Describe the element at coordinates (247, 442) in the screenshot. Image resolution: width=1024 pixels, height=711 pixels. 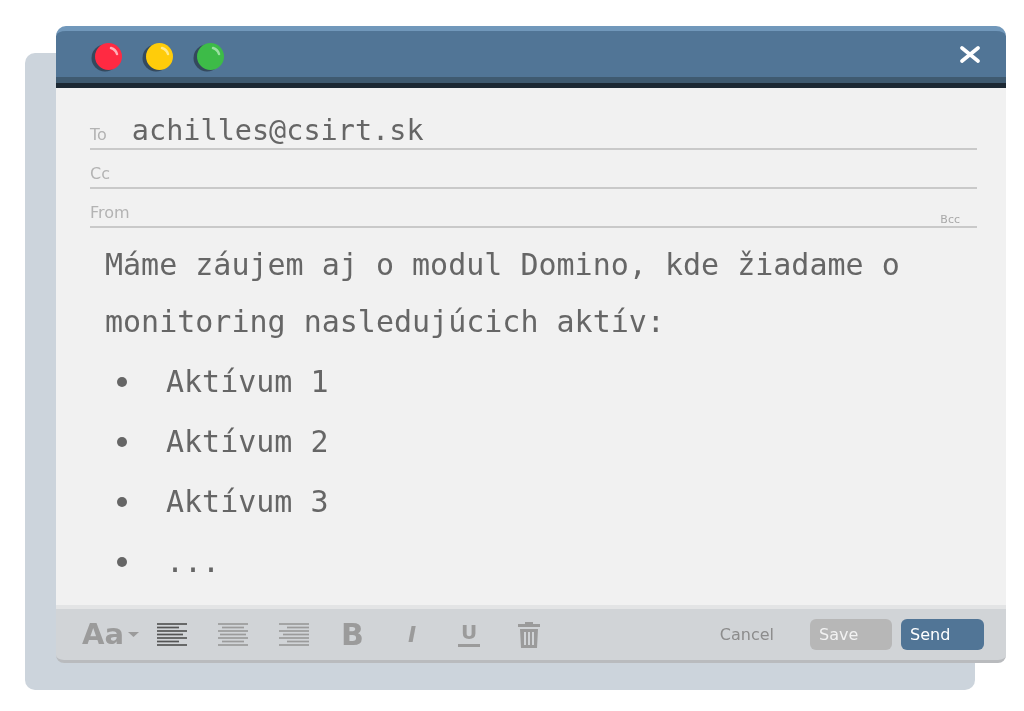
I see `bullet-text: Aktívum 2` at that location.